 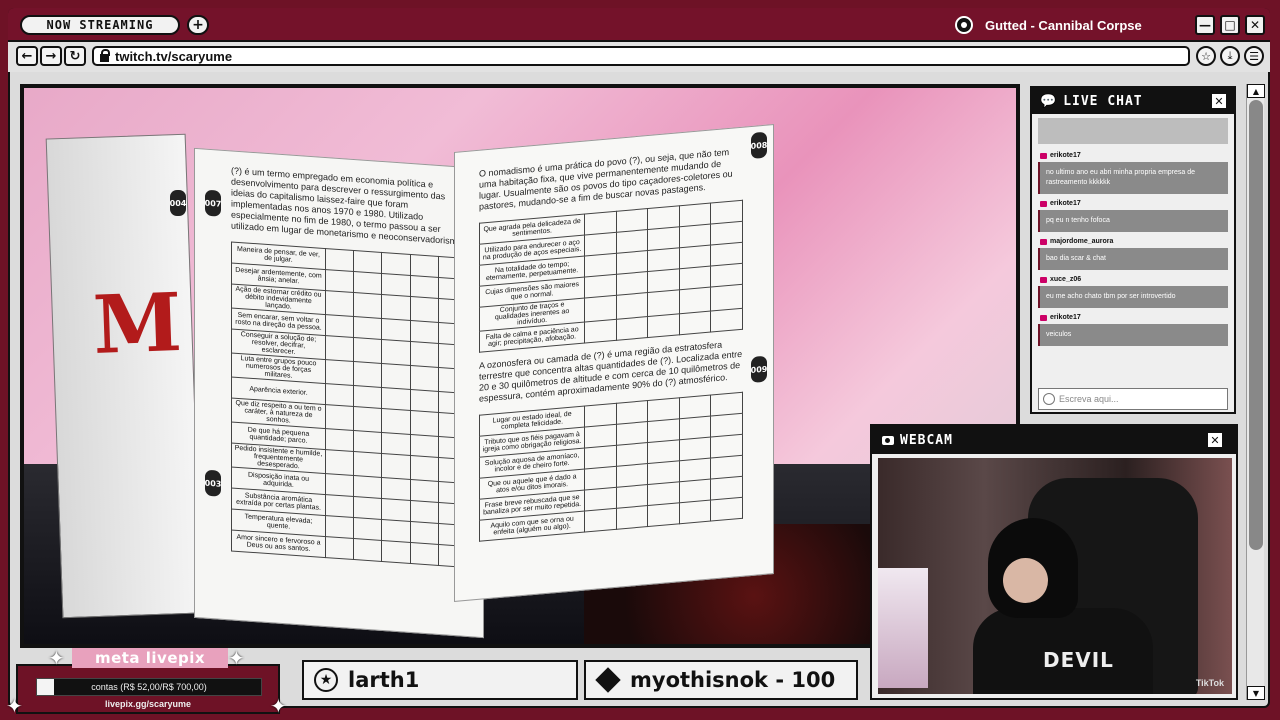 What do you see at coordinates (1215, 440) in the screenshot?
I see `webcam-close-button: ✕` at bounding box center [1215, 440].